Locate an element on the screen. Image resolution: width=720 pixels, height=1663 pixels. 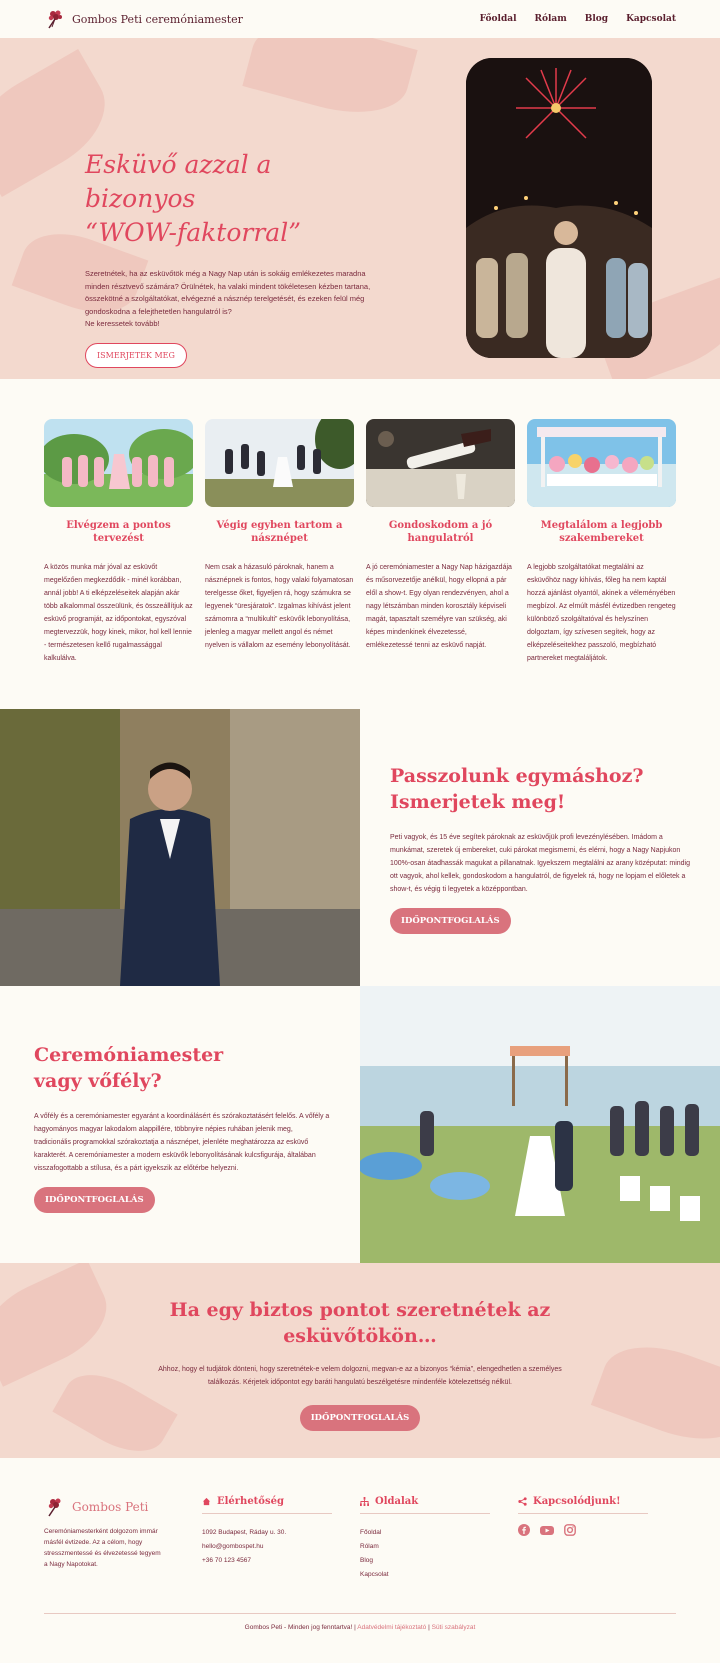
service-title: Elvégzem a pontos tervezést is located at coordinates (118, 532).